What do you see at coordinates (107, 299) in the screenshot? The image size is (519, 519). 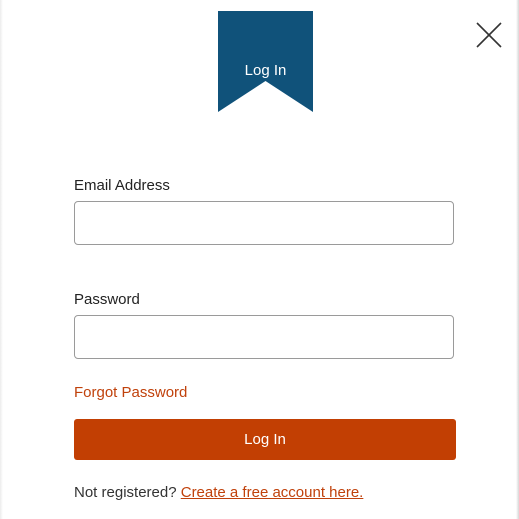 I see `password-label: Password` at bounding box center [107, 299].